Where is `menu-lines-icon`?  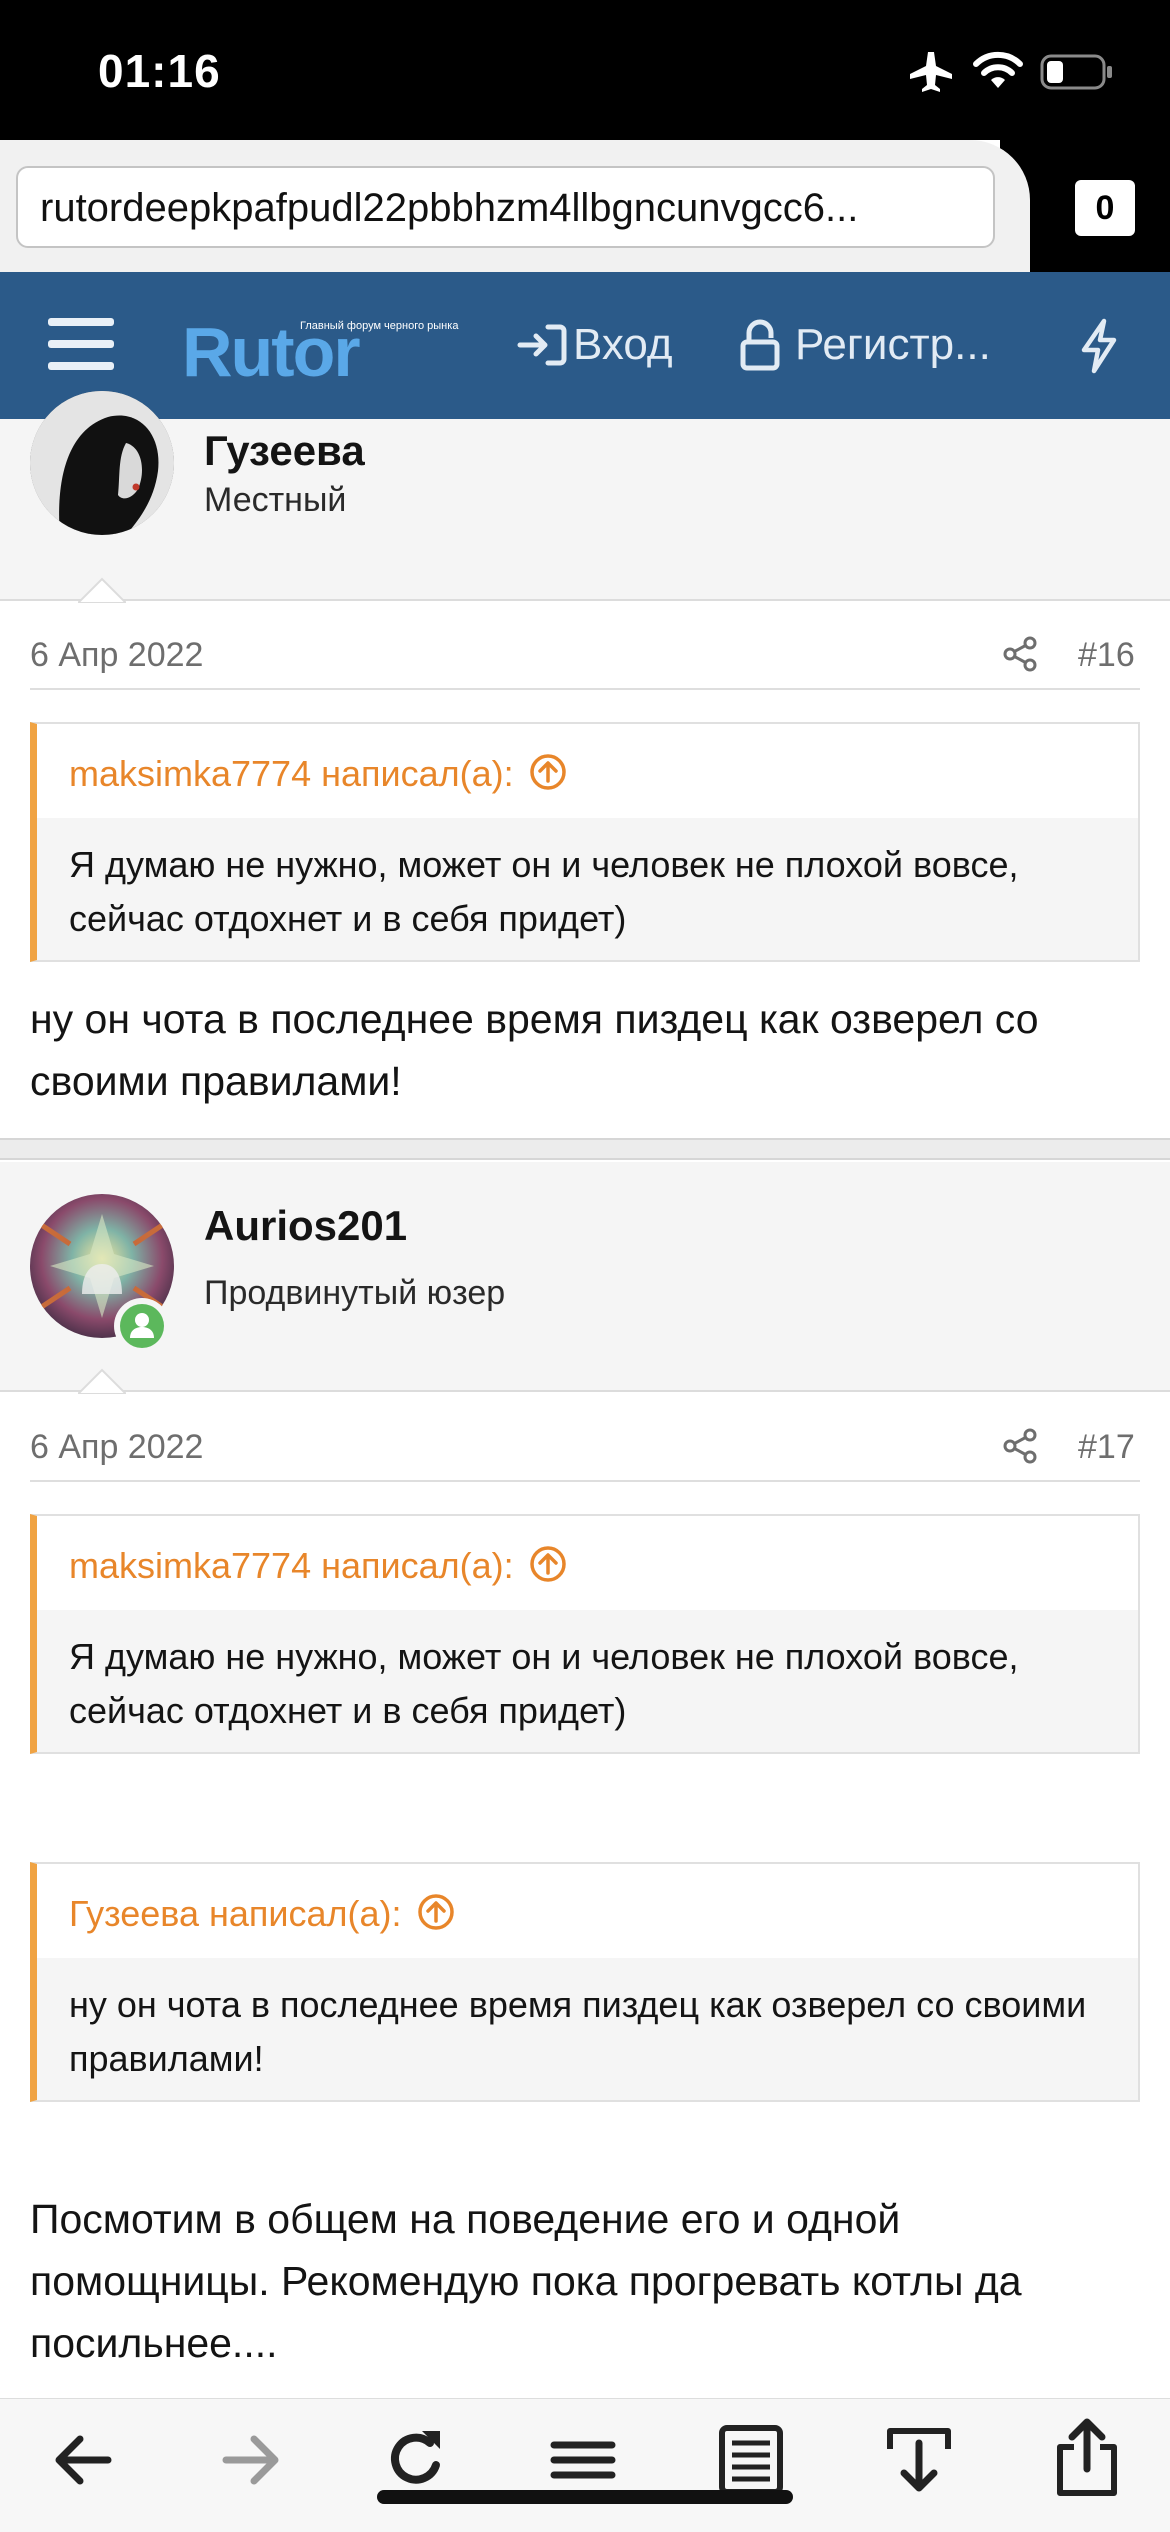
menu-lines-icon is located at coordinates (583, 2460).